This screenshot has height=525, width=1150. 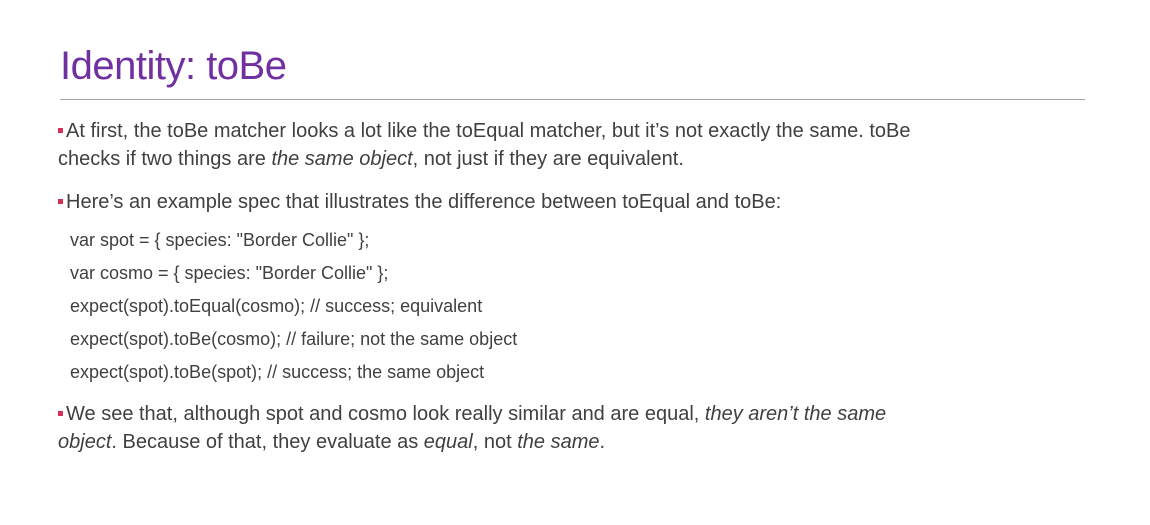 What do you see at coordinates (558, 442) in the screenshot?
I see `bullet-3-emphasis-4: the same` at bounding box center [558, 442].